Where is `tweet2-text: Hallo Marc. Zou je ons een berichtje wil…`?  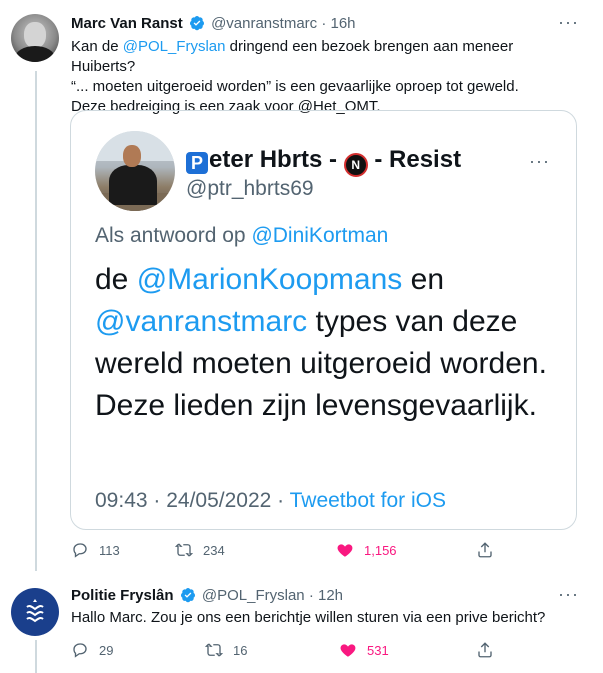
tweet2-text: Hallo Marc. Zou je ons een berichtje wil… is located at coordinates (308, 617).